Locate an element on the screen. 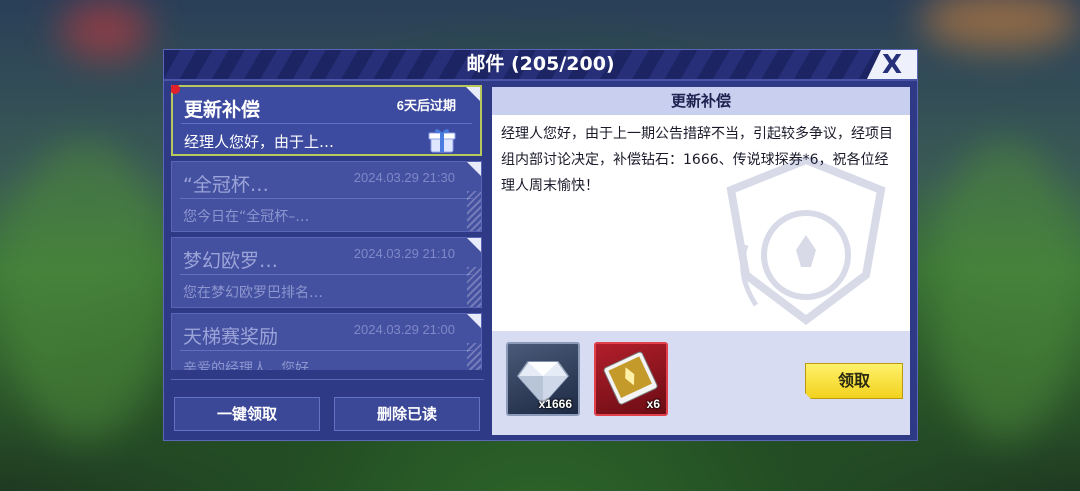  unread-dot is located at coordinates (175, 89).